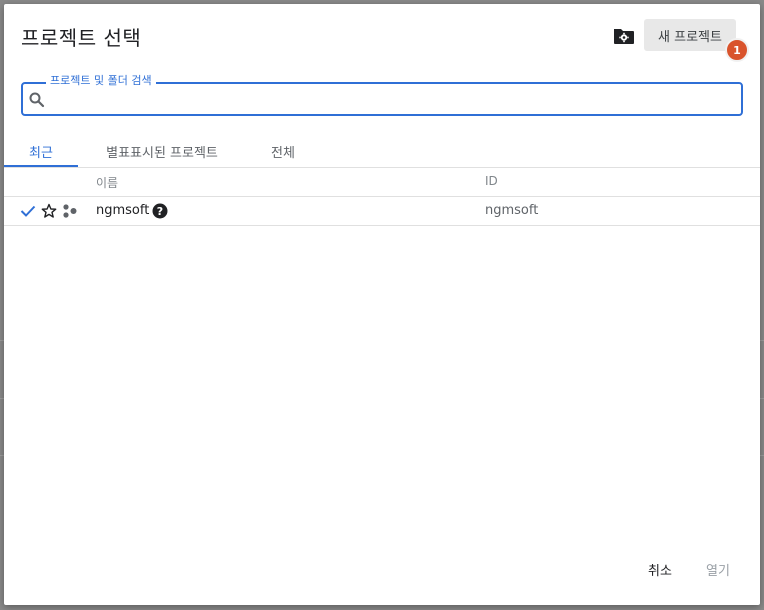  I want to click on column-header-name: 이름, so click(107, 182).